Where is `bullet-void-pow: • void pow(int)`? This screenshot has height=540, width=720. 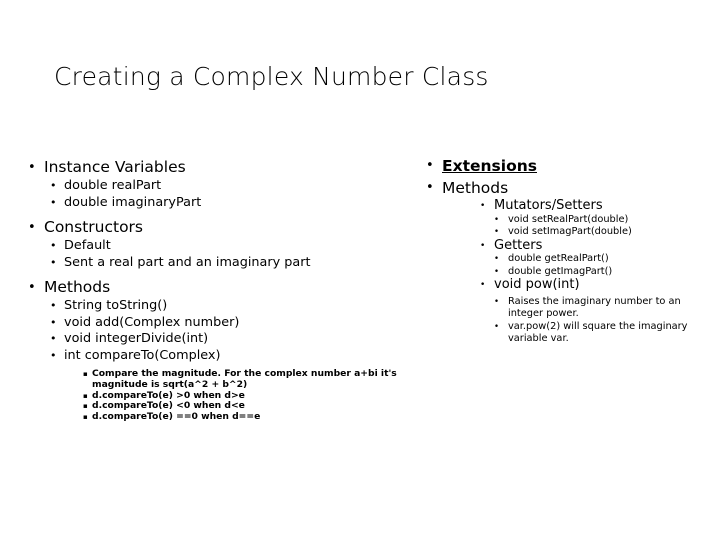
bullet-void-pow: • void pow(int) is located at coordinates (568, 285).